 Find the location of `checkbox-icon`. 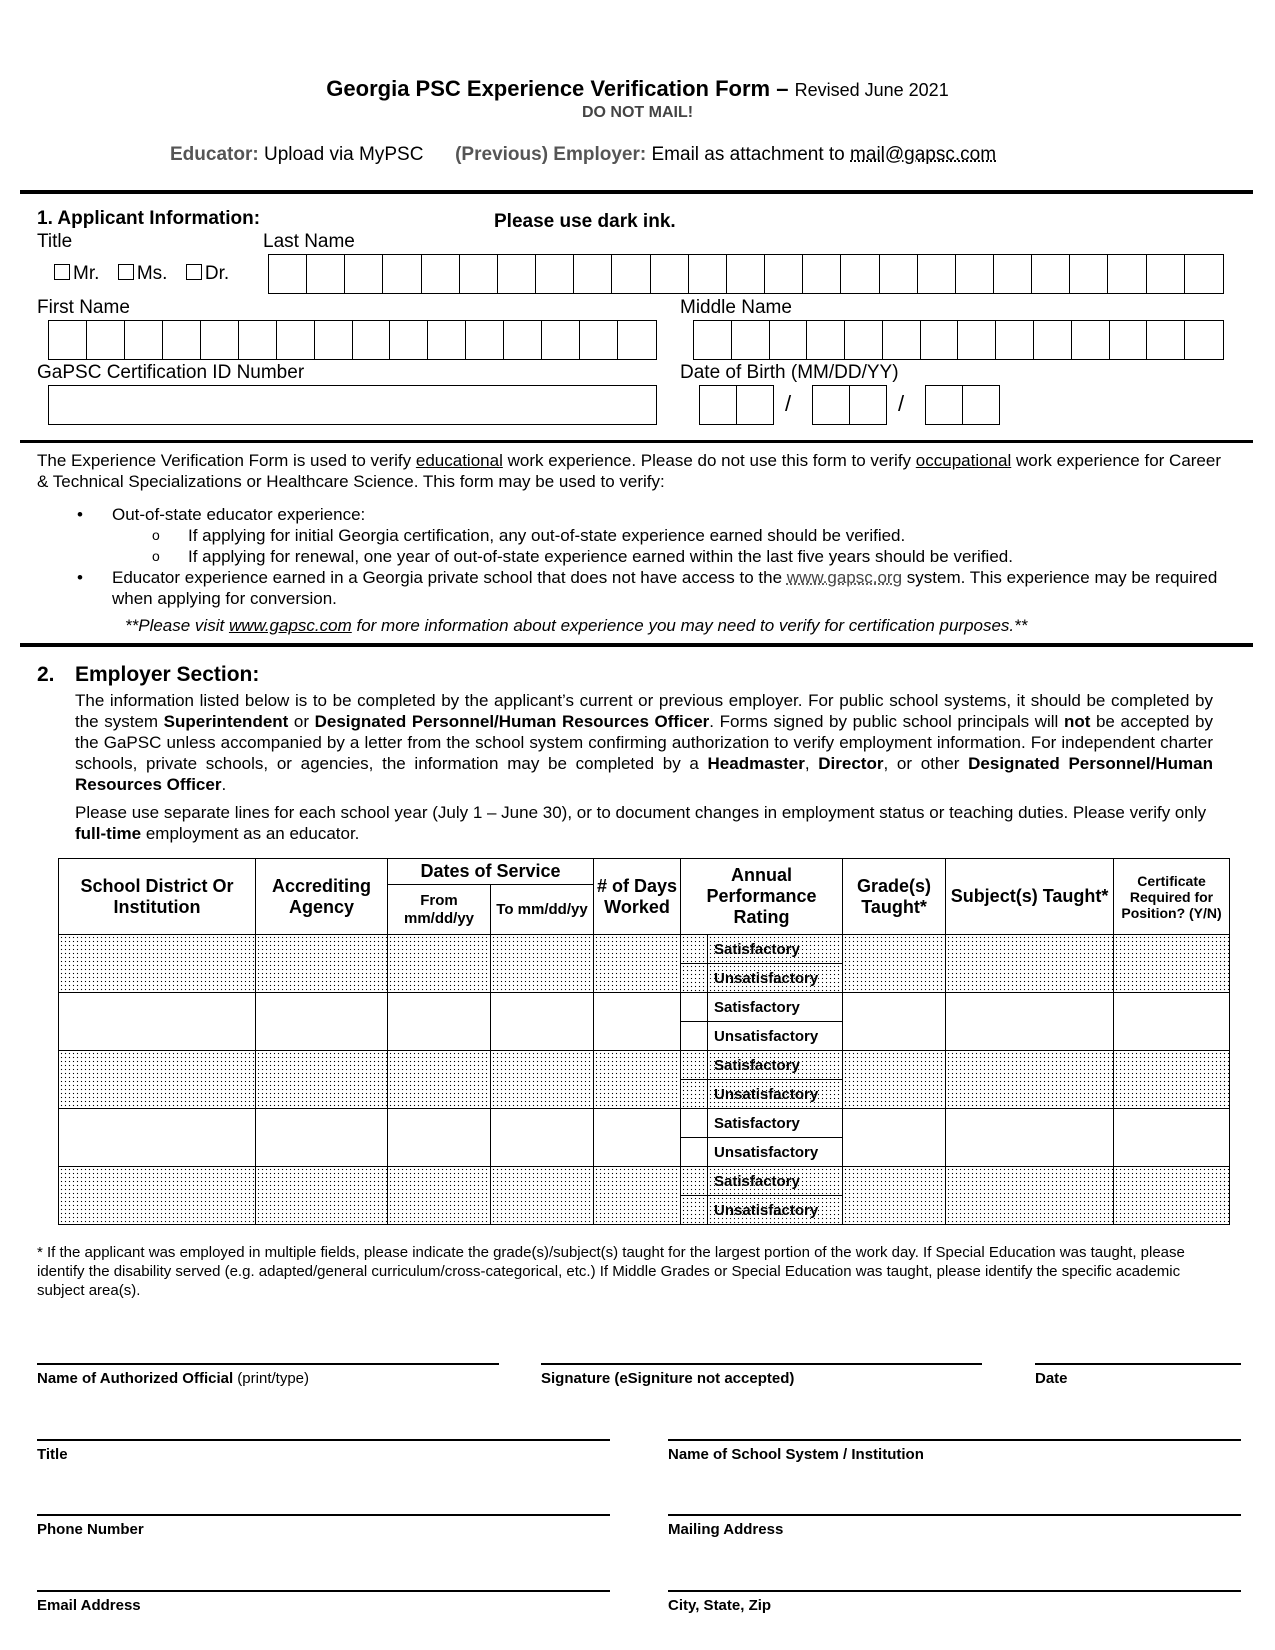

checkbox-icon is located at coordinates (62, 272).